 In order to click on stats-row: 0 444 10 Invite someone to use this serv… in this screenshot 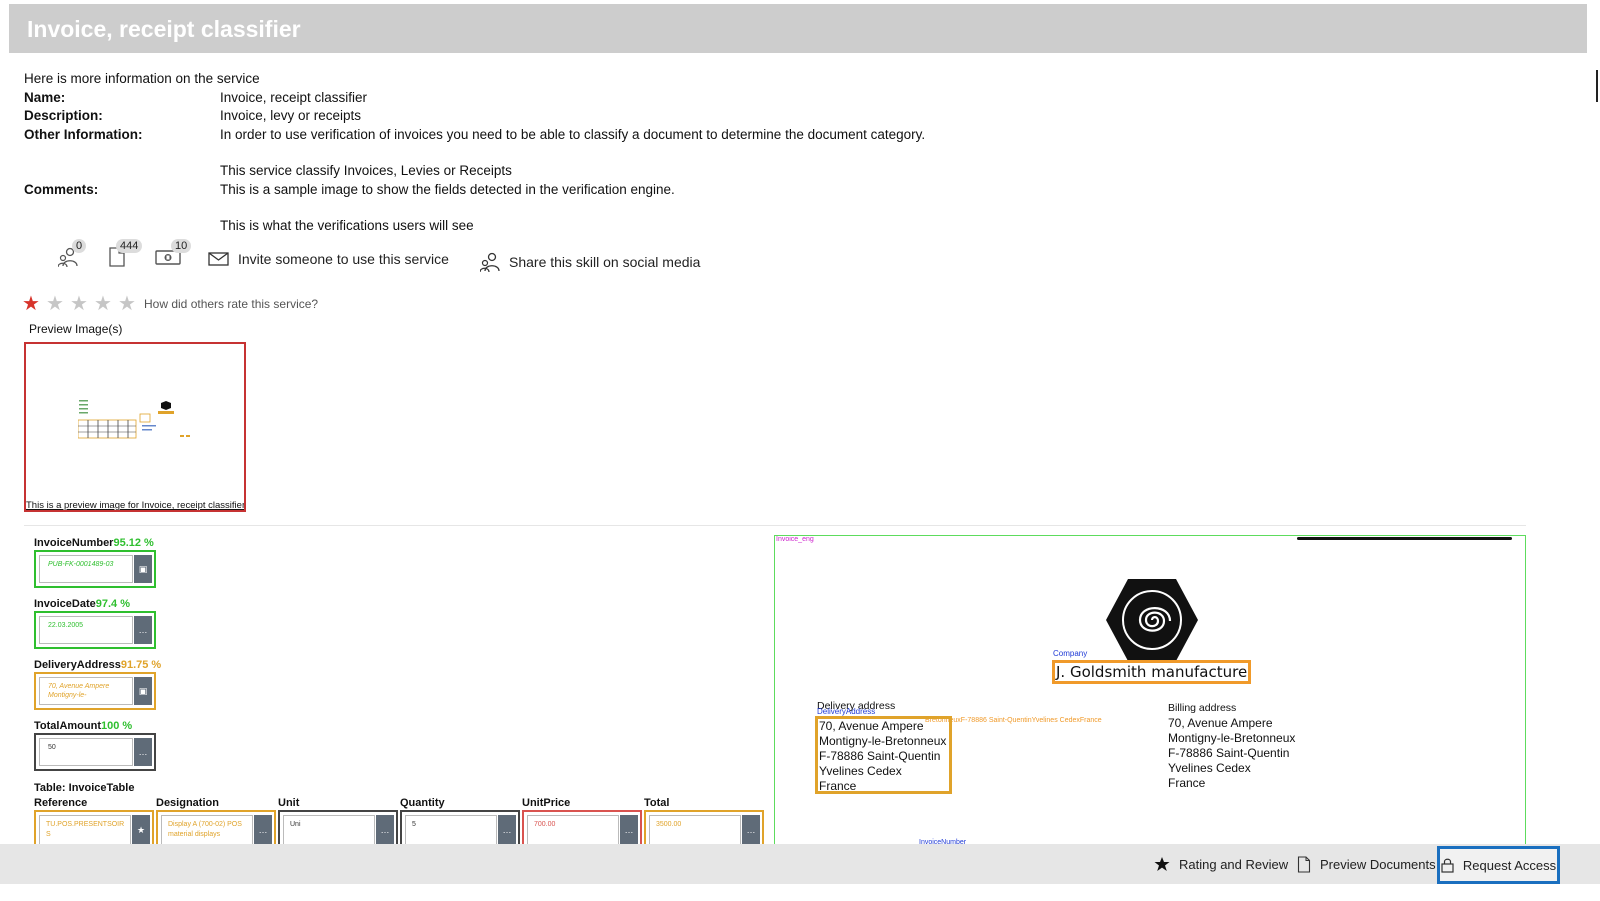, I will do `click(458, 258)`.